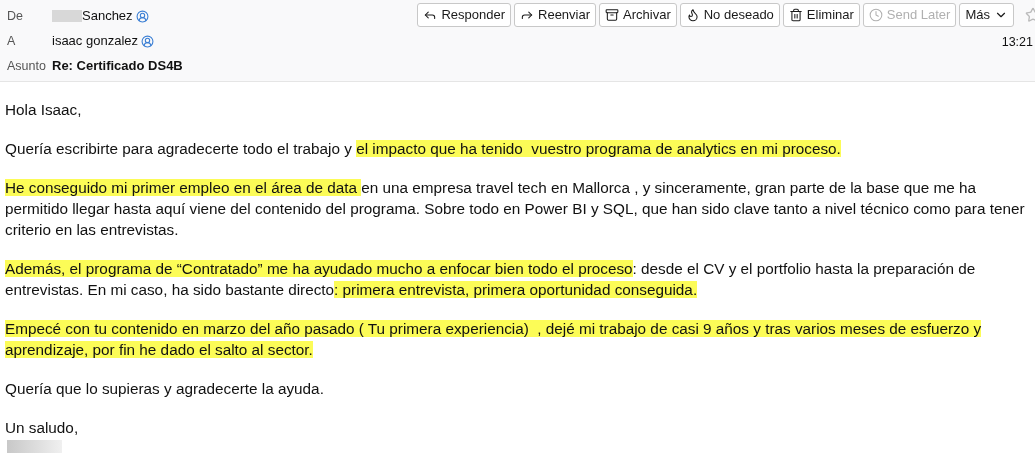 The width and height of the screenshot is (1035, 453). I want to click on contact-name: Sanchez, so click(107, 16).